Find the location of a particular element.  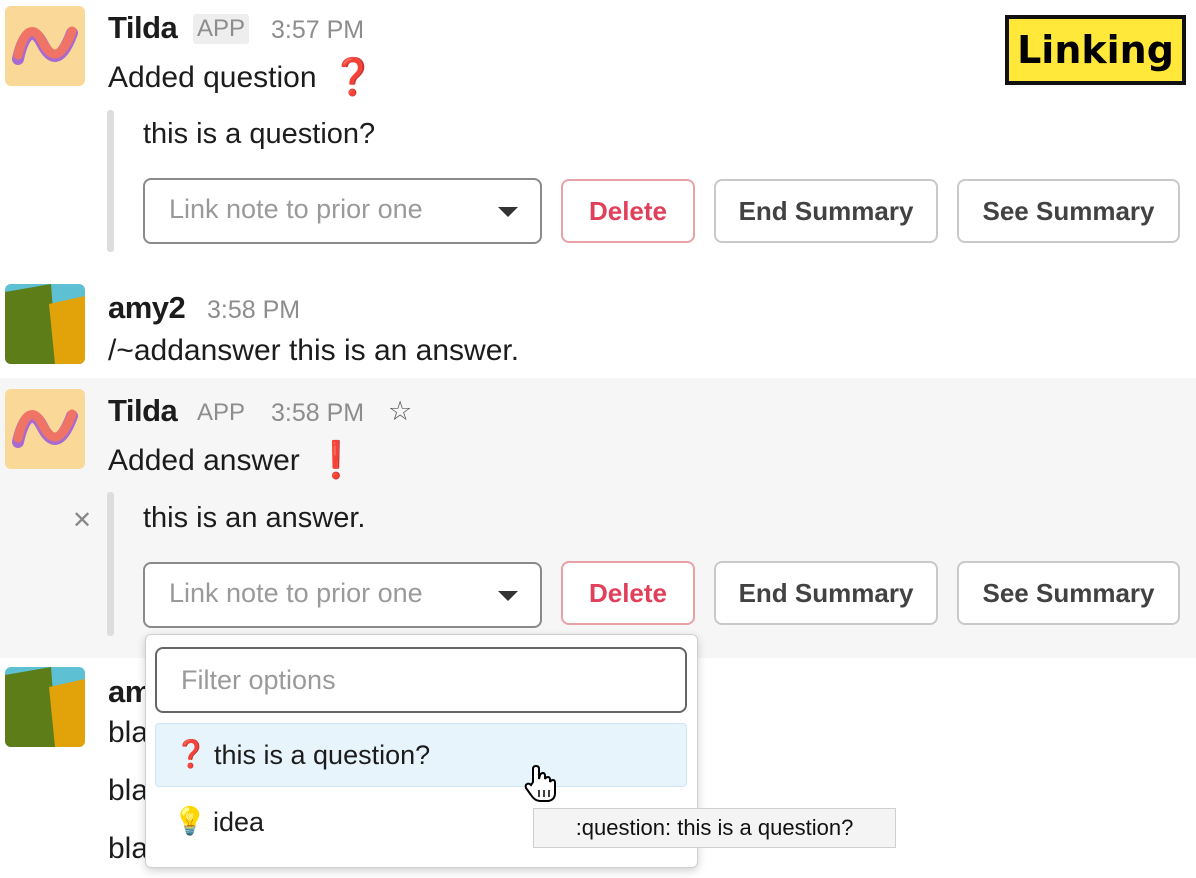

message-text: Added question ❓ is located at coordinates (241, 77).